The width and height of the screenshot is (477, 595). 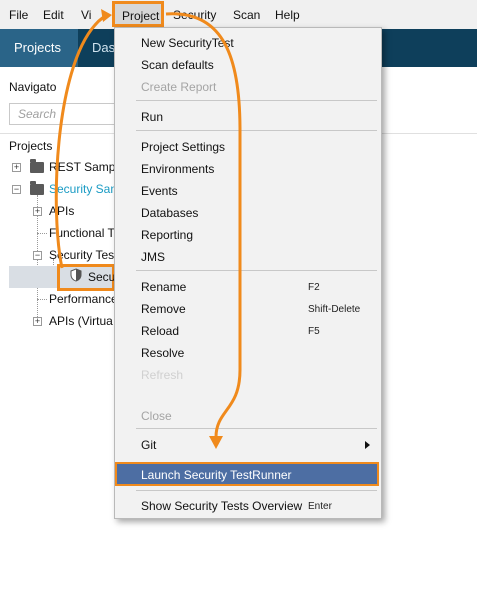 I want to click on tab-projects: Projects, so click(x=39, y=48).